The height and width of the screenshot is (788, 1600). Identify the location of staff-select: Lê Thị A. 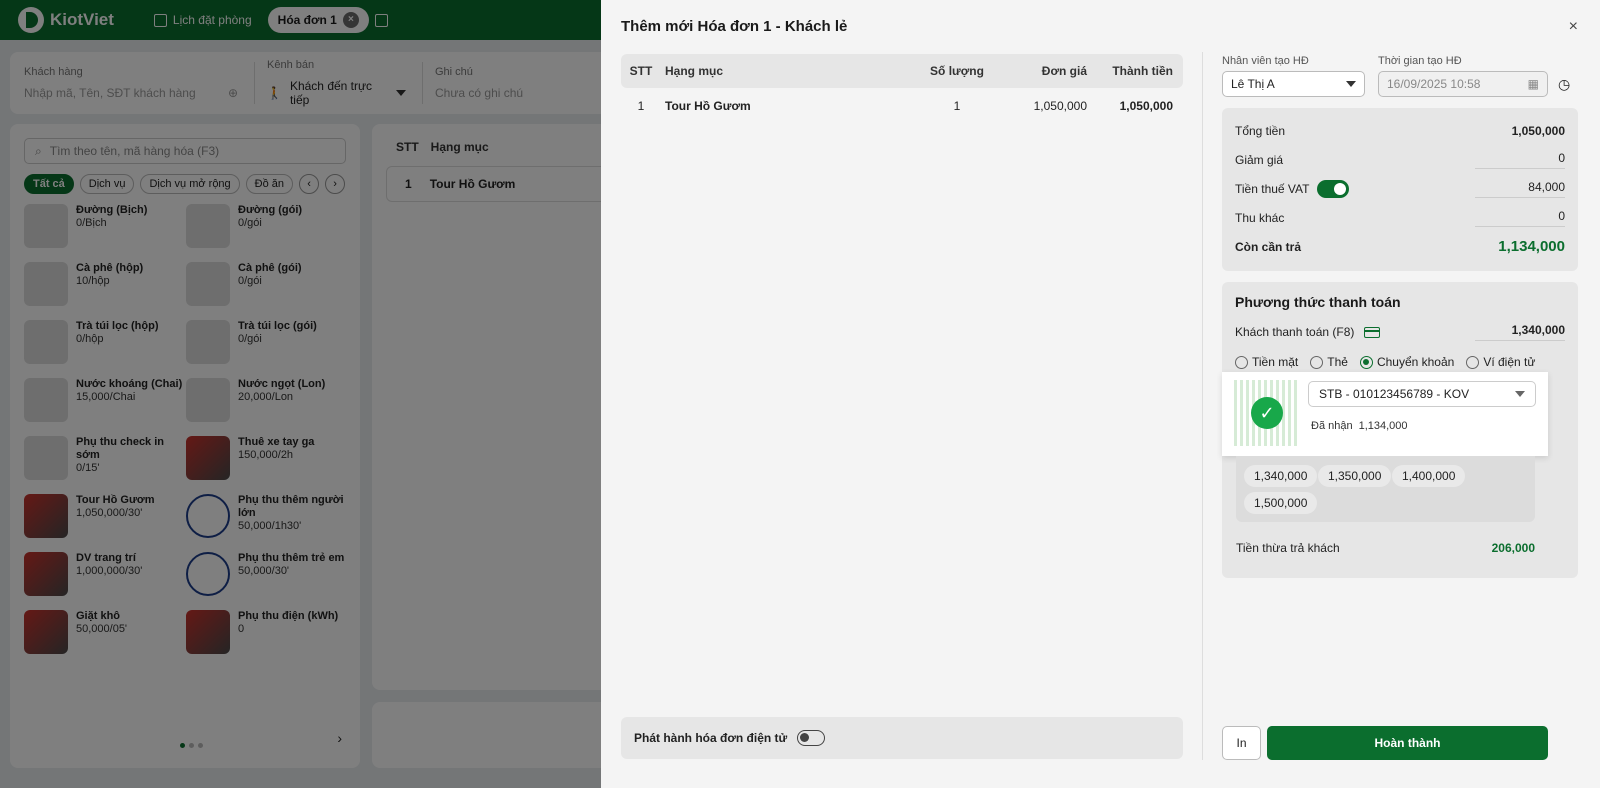
(1293, 84).